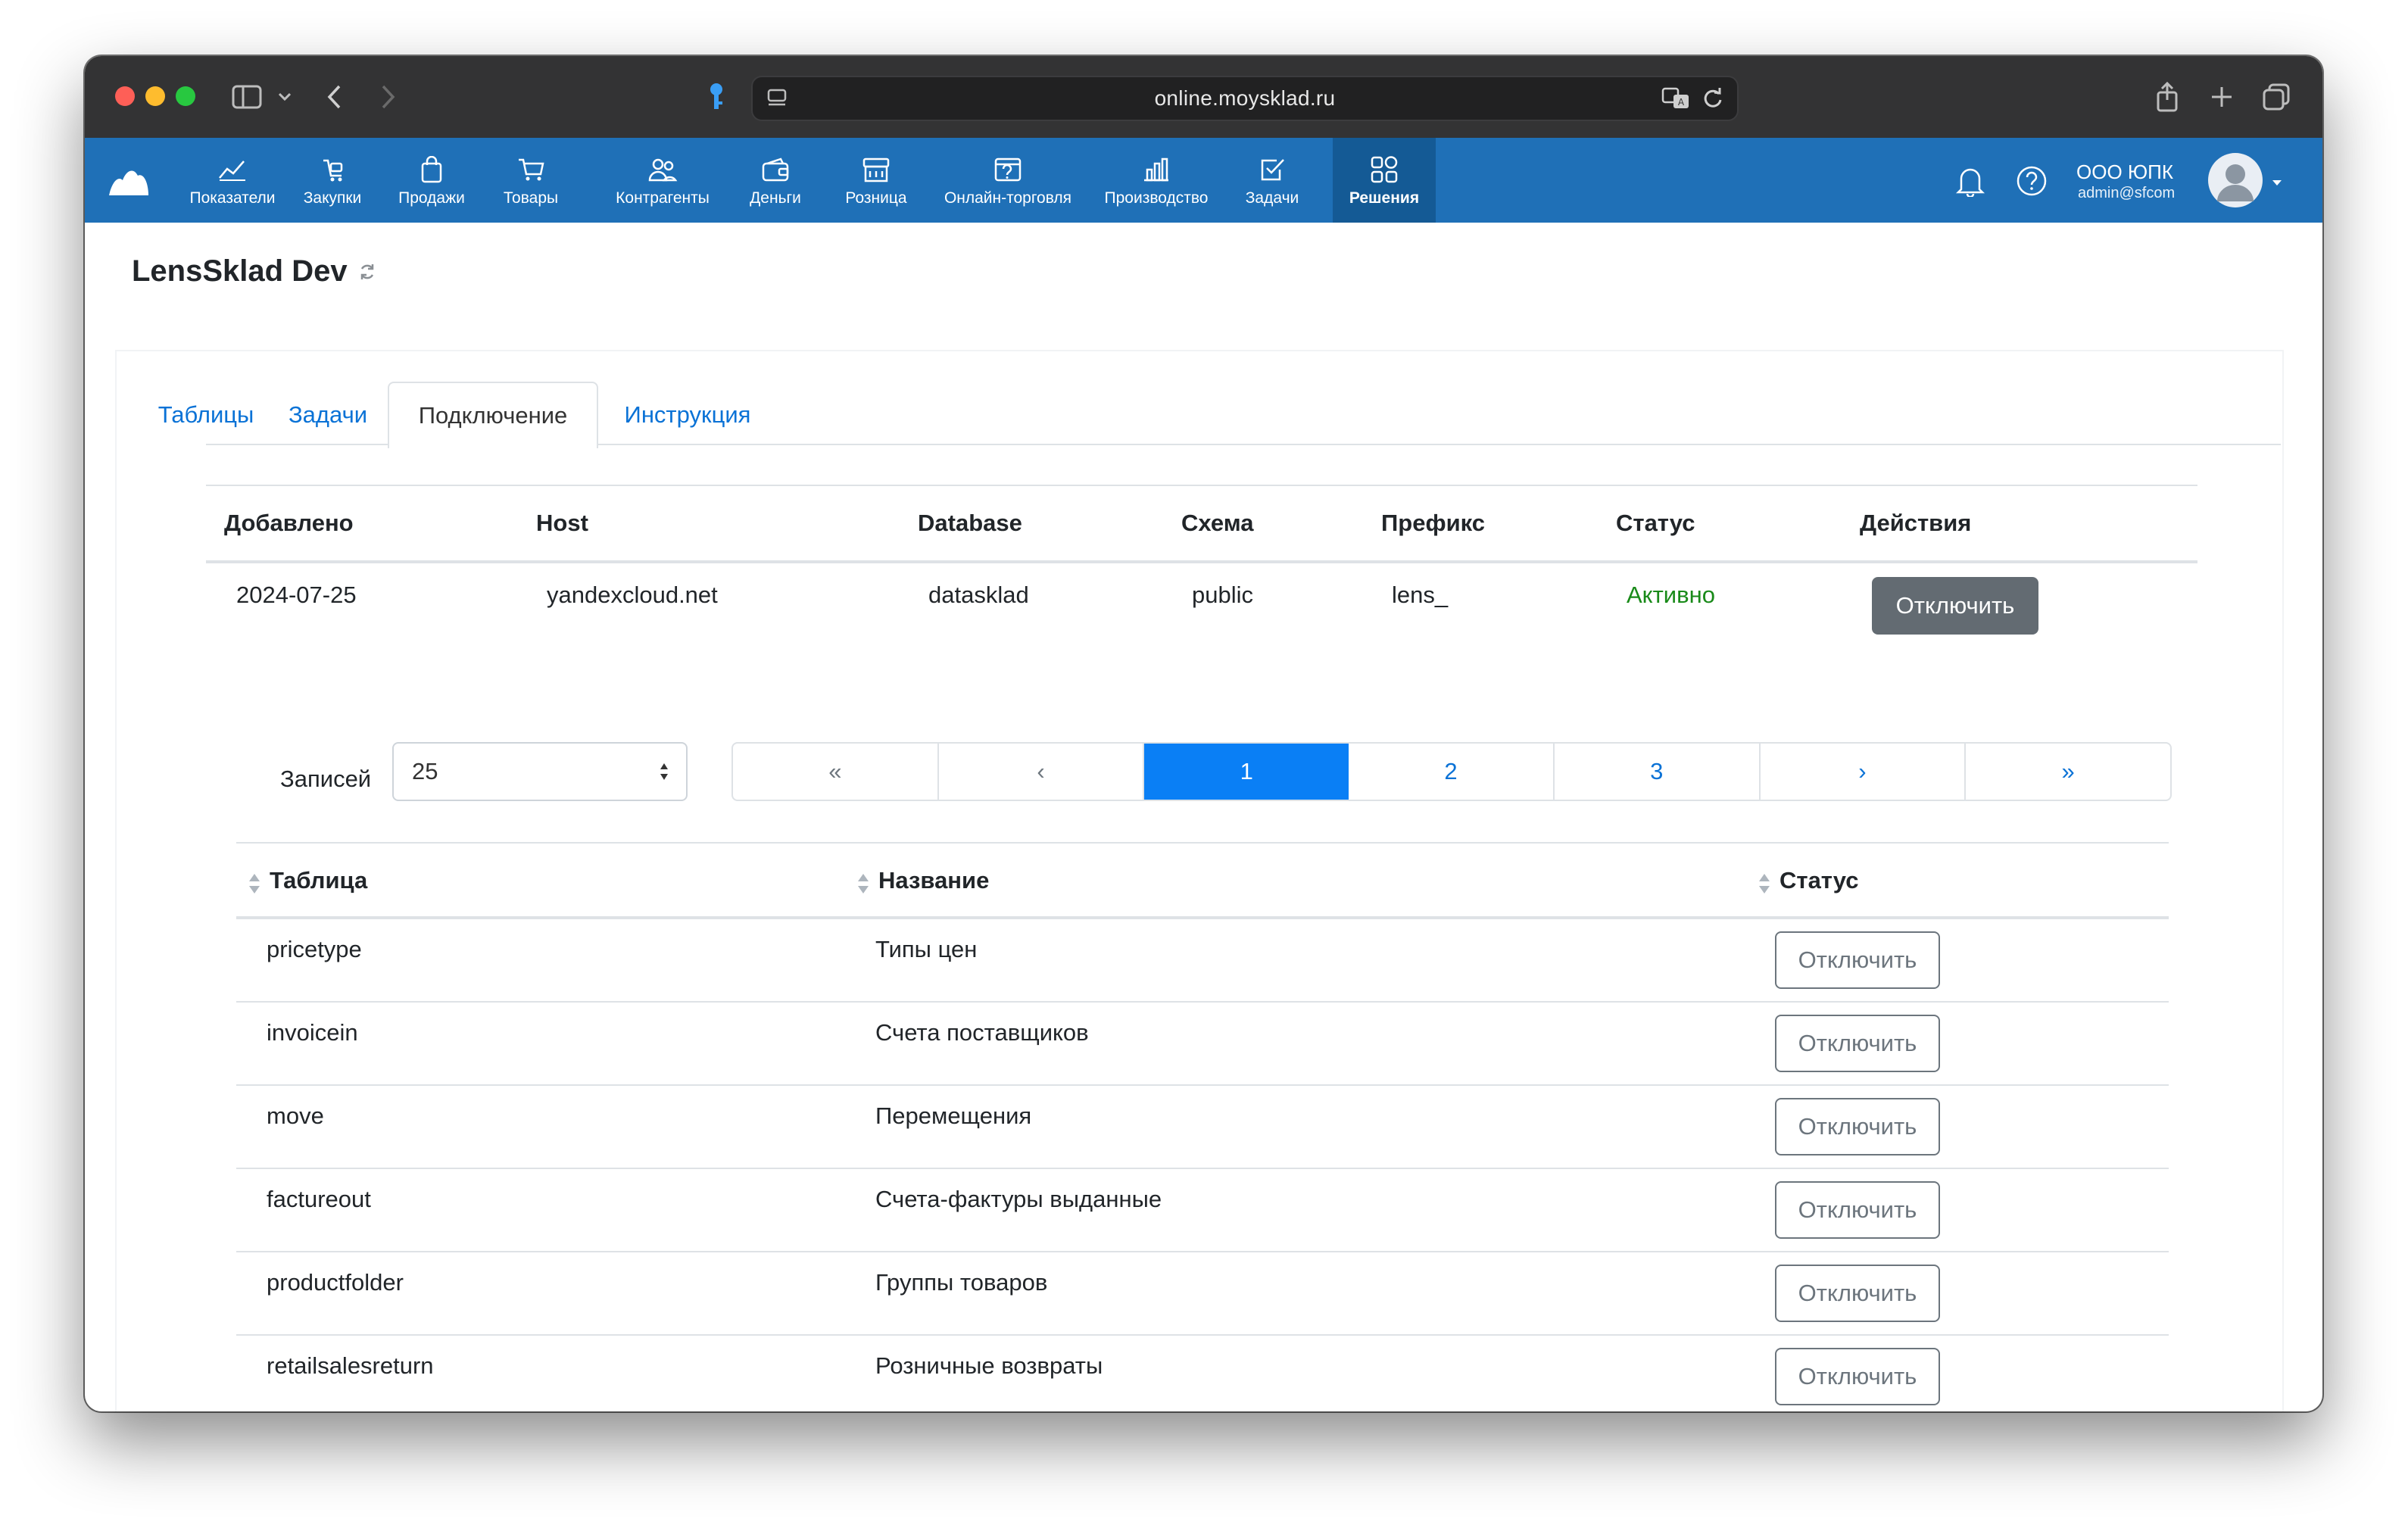  What do you see at coordinates (632, 595) in the screenshot?
I see `connection-host: yandexcloud.net` at bounding box center [632, 595].